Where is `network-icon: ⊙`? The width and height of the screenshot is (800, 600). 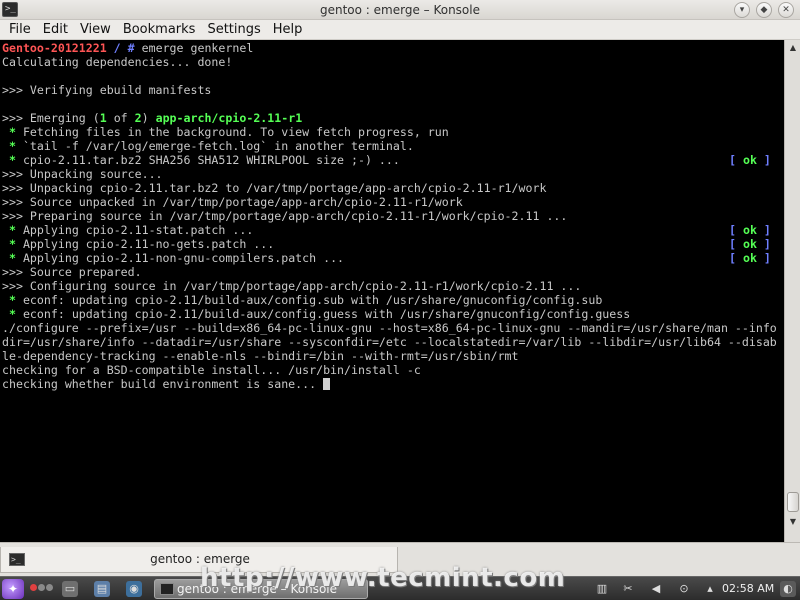
network-icon: ⊙ is located at coordinates (684, 589).